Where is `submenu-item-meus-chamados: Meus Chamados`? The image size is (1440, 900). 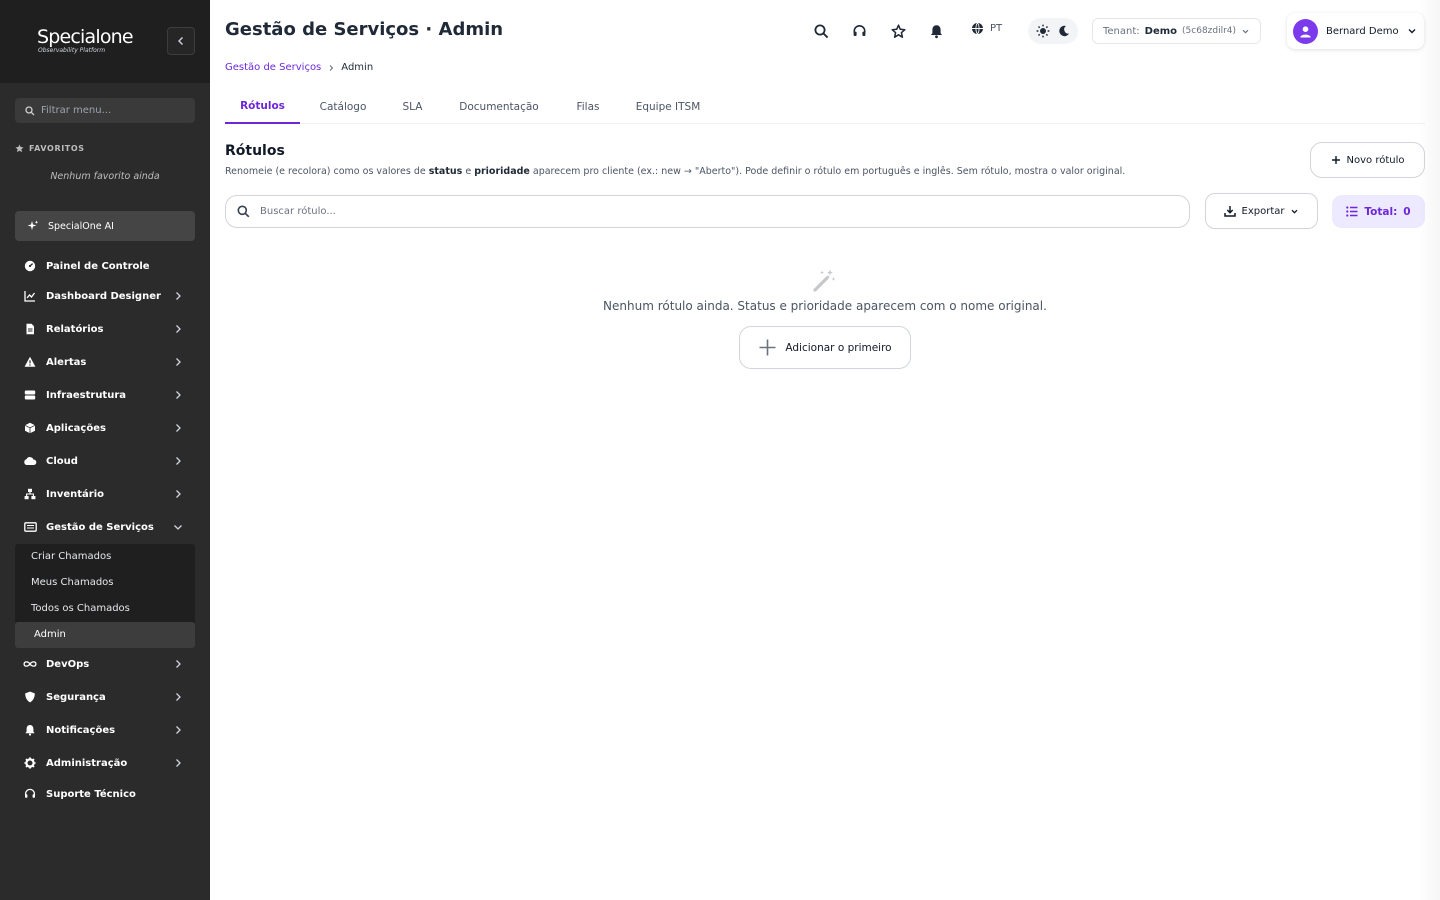 submenu-item-meus-chamados: Meus Chamados is located at coordinates (72, 582).